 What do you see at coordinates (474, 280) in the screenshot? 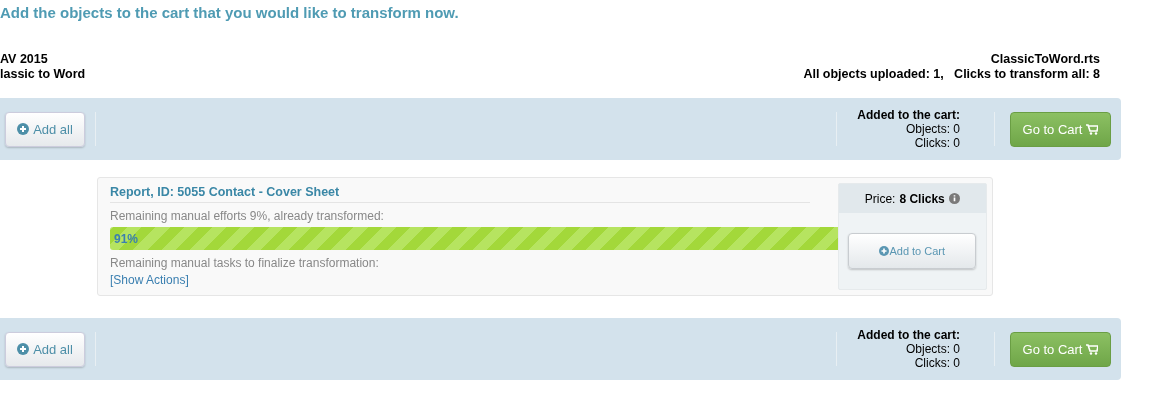
I see `show-actions-link: [Show Actions]` at bounding box center [474, 280].